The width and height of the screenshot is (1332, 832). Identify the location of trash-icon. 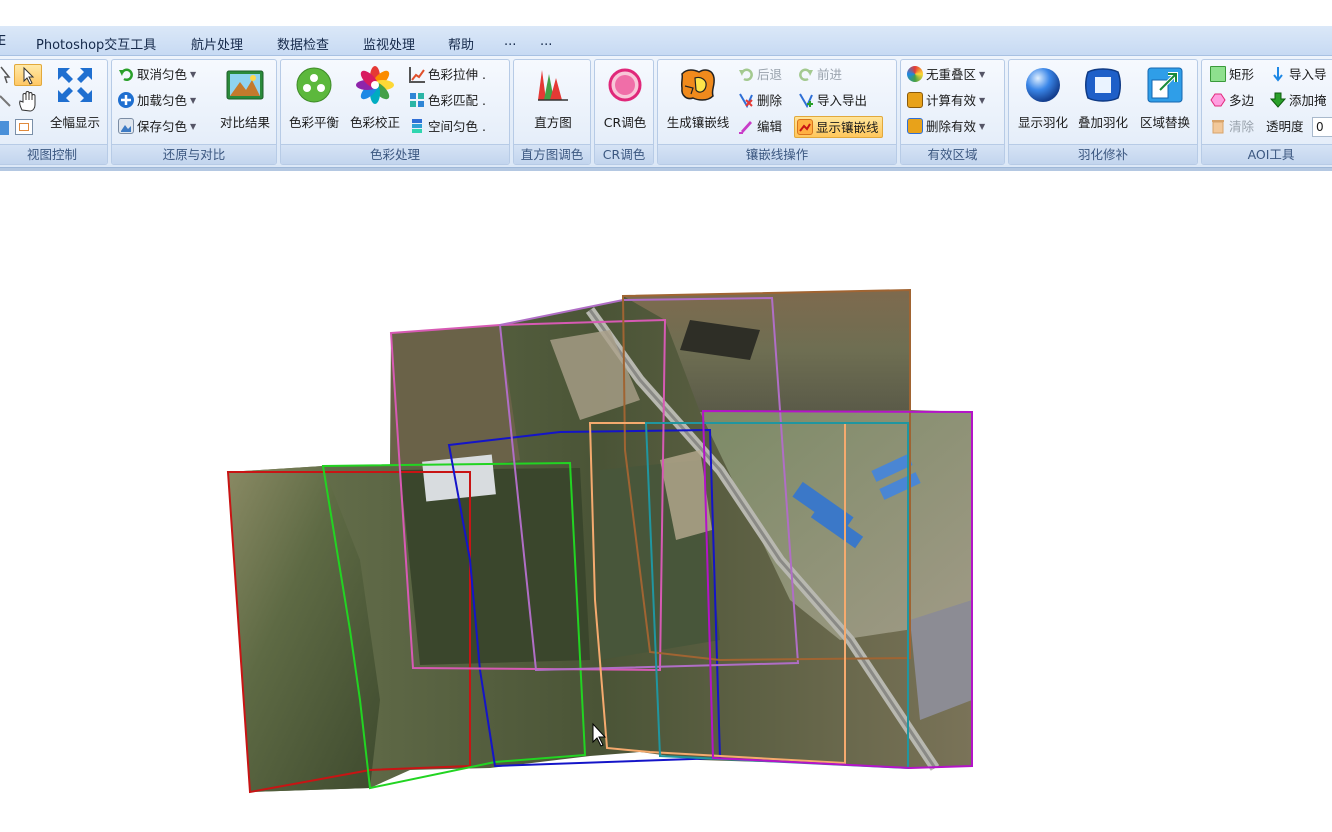
(1218, 126).